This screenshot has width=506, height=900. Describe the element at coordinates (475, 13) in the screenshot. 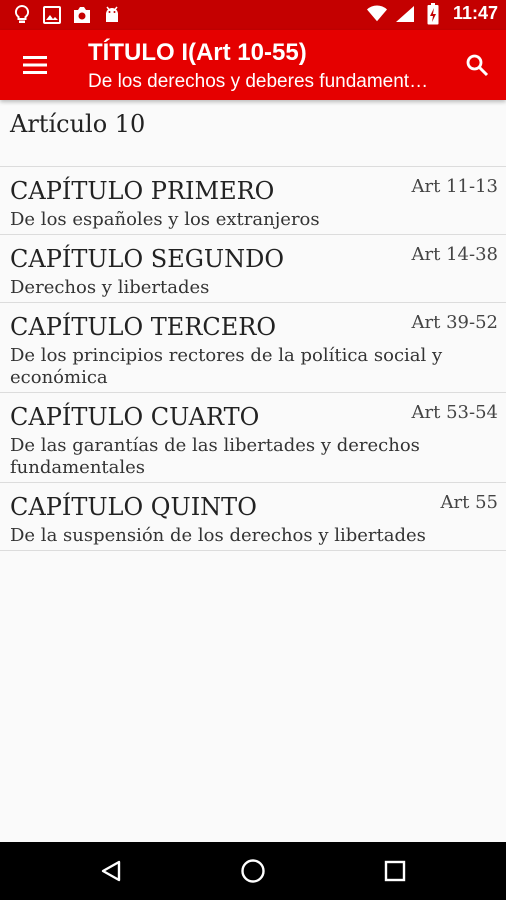

I see `clock-time: 11:47` at that location.